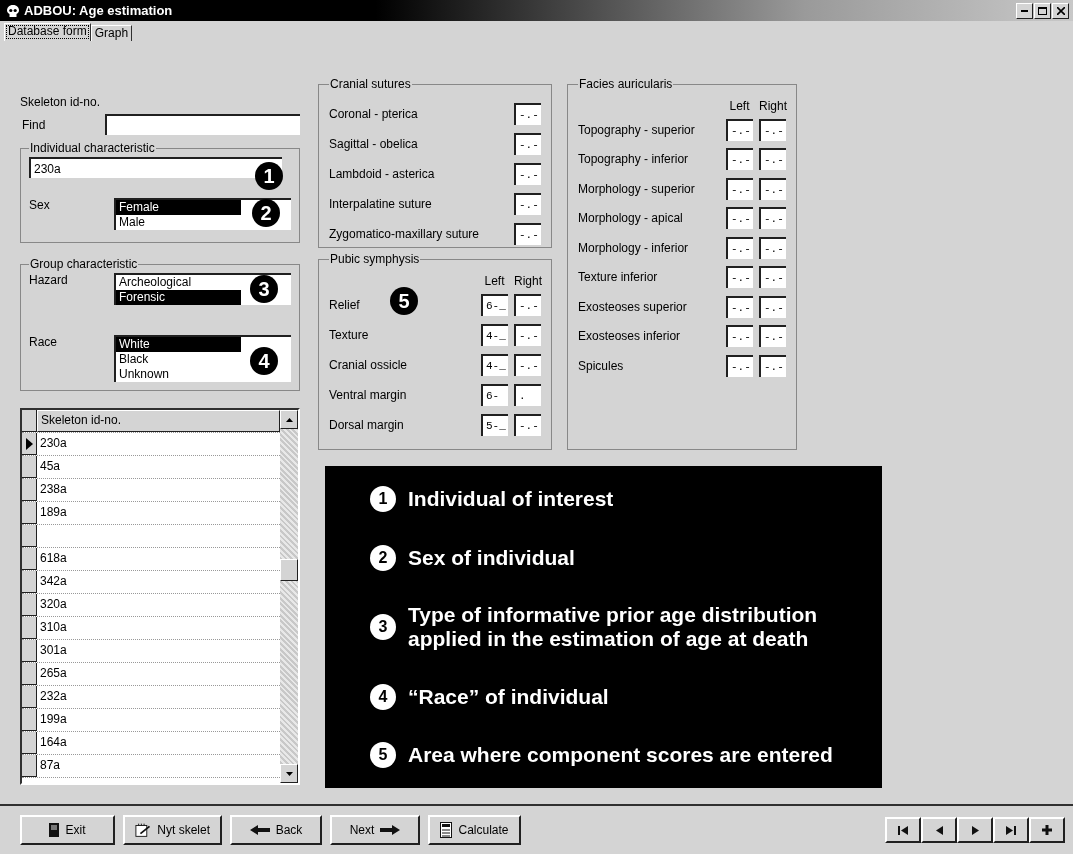 The height and width of the screenshot is (854, 1073). Describe the element at coordinates (633, 159) in the screenshot. I see `score-label: Topography - inferior` at that location.